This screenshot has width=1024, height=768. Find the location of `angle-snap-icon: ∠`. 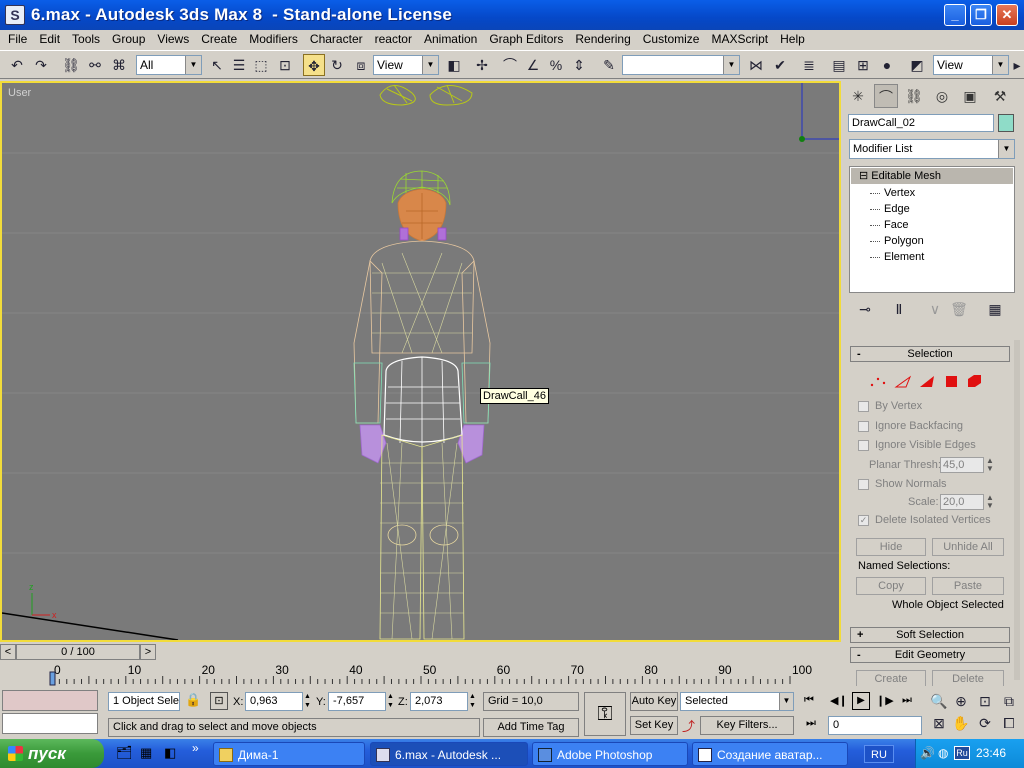

angle-snap-icon: ∠ is located at coordinates (533, 65).